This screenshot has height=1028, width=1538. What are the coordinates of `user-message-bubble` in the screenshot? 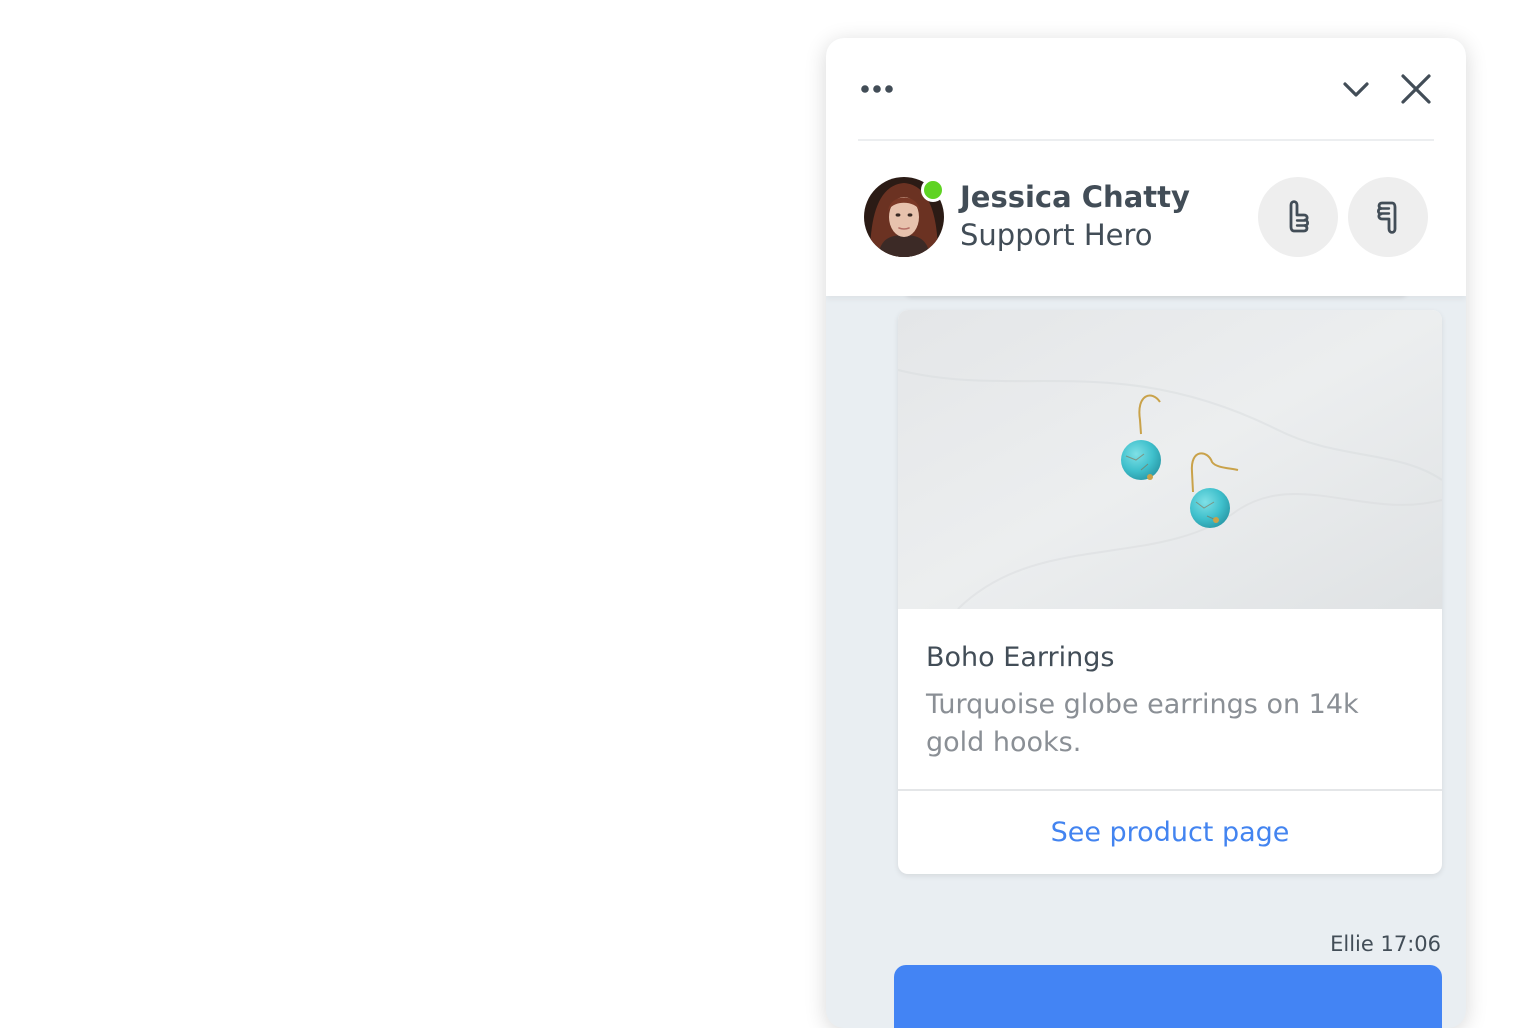 It's located at (1168, 996).